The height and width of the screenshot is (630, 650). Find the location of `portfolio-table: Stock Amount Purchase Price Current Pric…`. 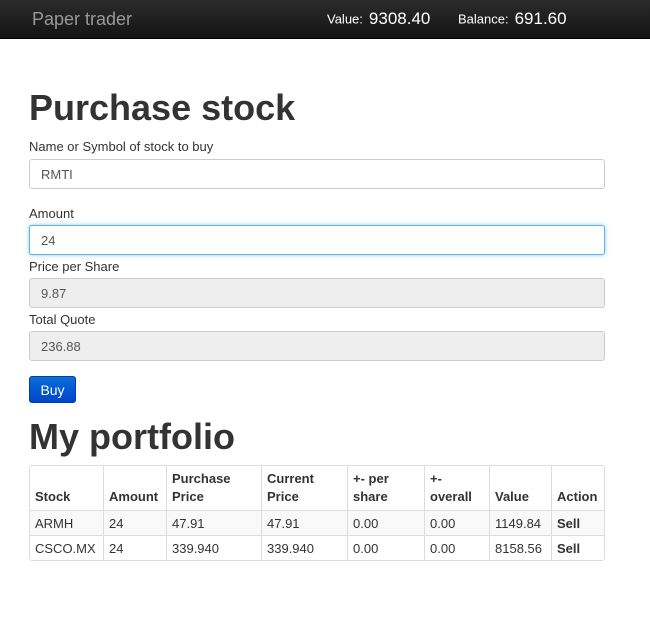

portfolio-table: Stock Amount Purchase Price Current Pric… is located at coordinates (317, 513).